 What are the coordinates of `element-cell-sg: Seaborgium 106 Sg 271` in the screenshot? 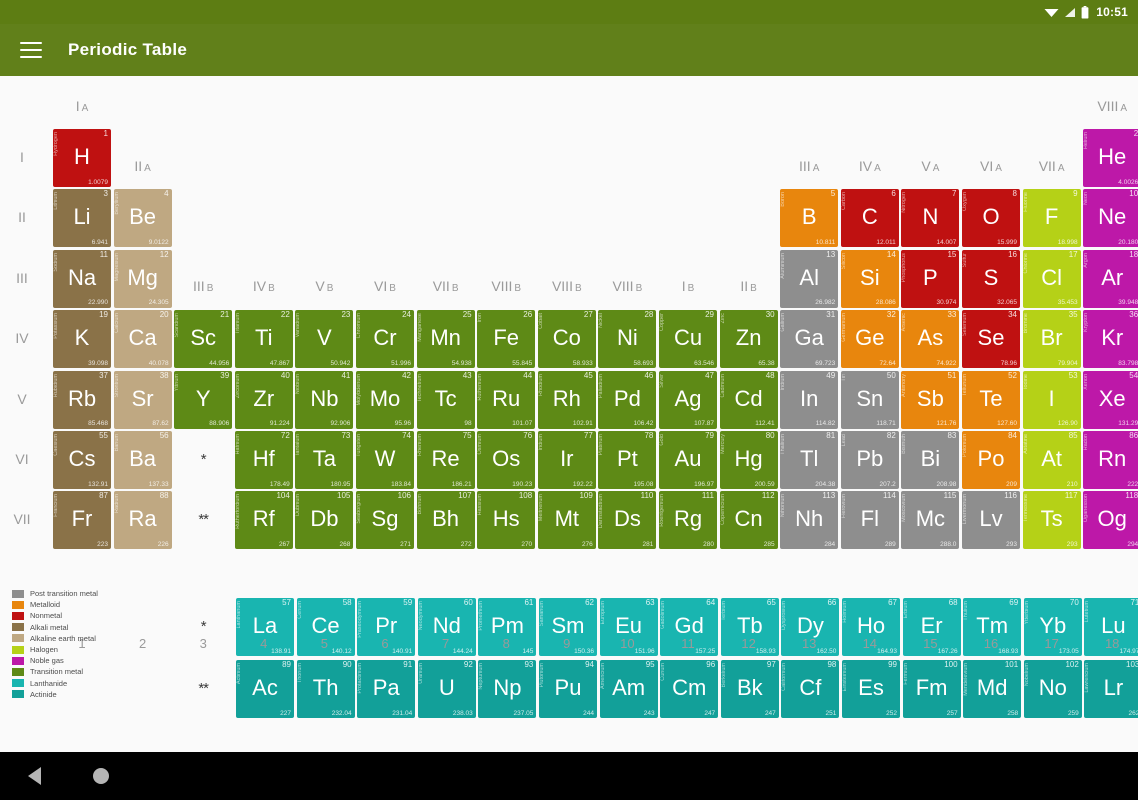 It's located at (385, 520).